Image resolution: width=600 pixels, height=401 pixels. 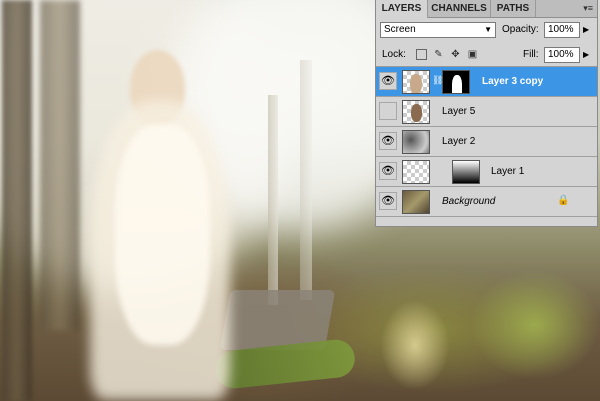 I want to click on lock-all-icon: ▣, so click(x=472, y=54).